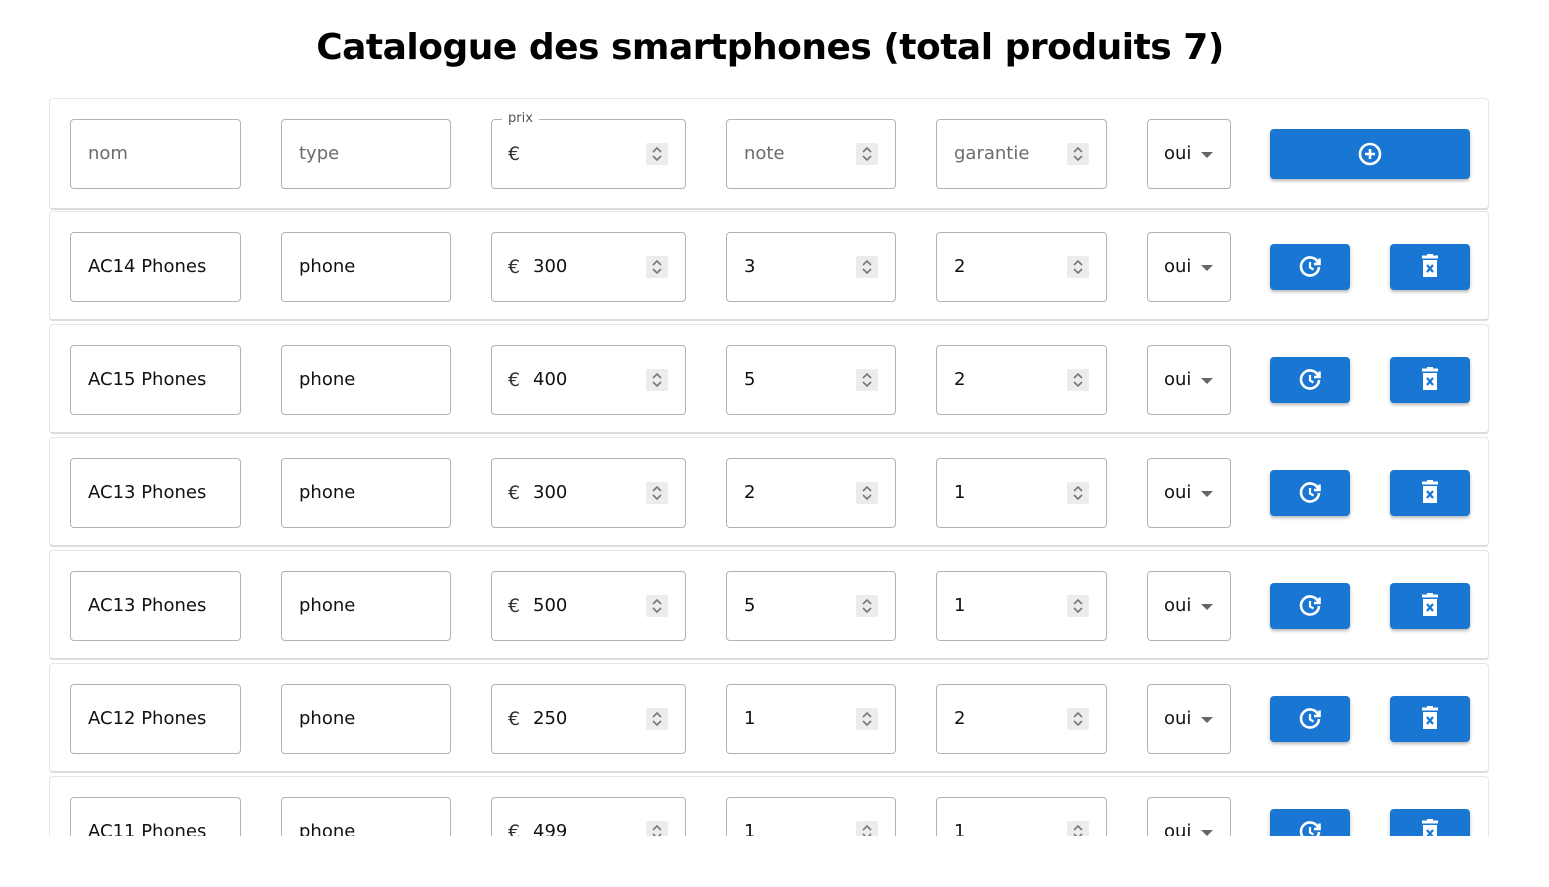  I want to click on nom-input: AC11 Phones, so click(155, 816).